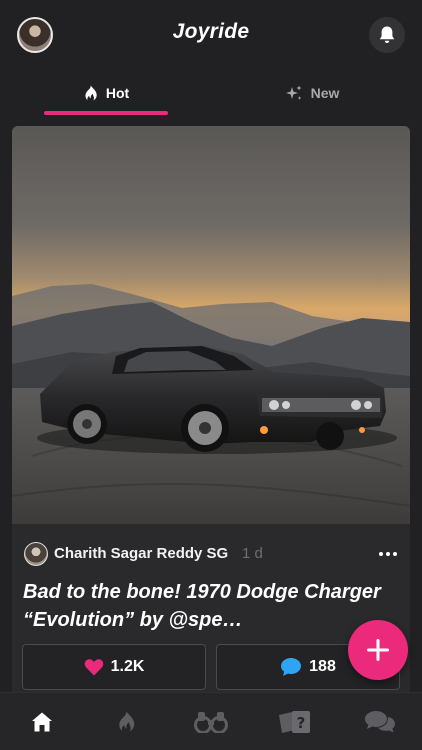  I want to click on nav-questions: ?, so click(295, 721).